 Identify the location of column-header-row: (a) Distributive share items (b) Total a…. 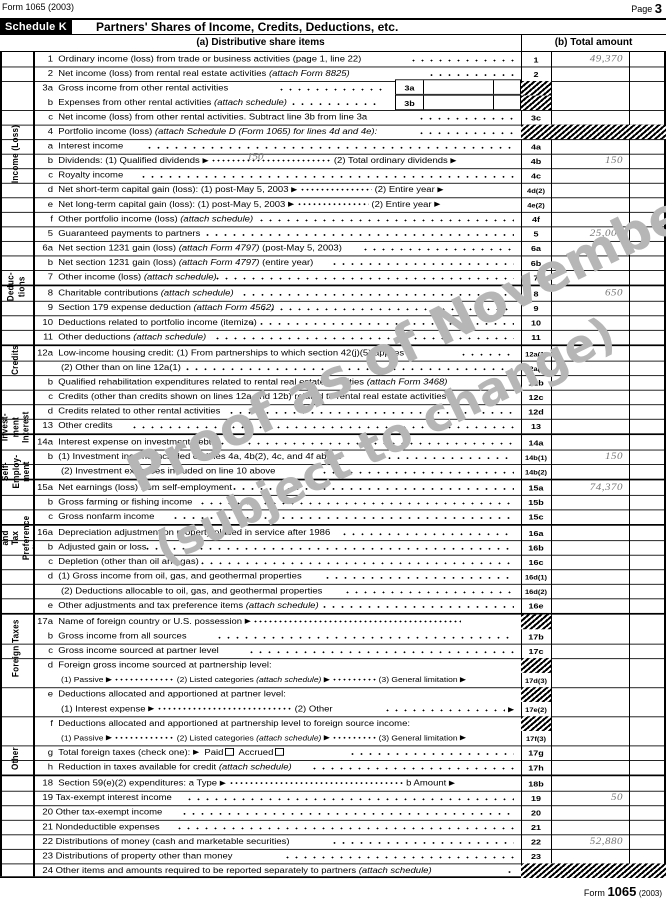
(333, 43).